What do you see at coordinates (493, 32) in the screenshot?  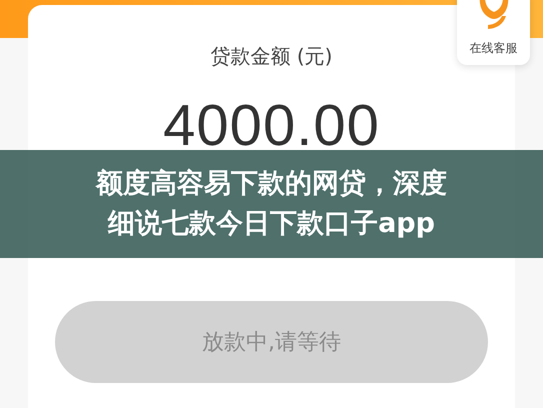 I see `customer-service-button: 在线客服` at bounding box center [493, 32].